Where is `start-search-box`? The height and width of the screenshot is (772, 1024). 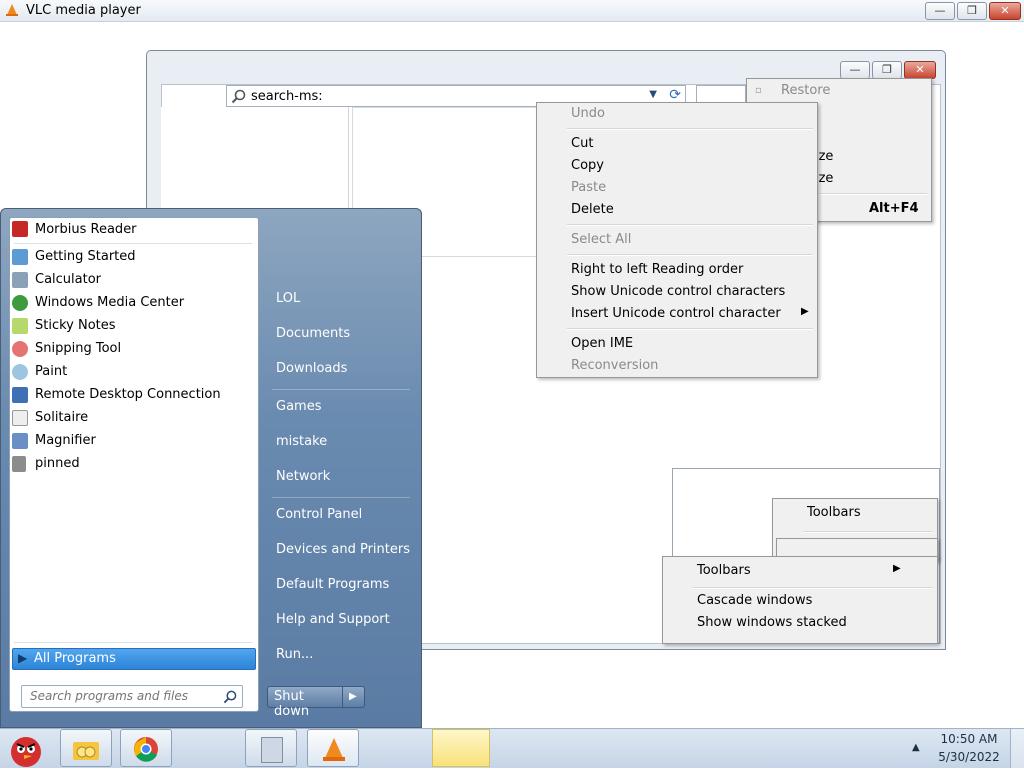 start-search-box is located at coordinates (132, 696).